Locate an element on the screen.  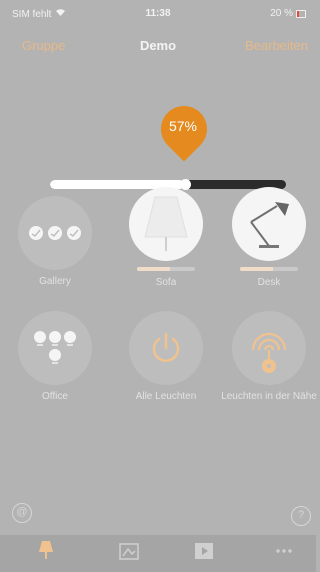
battery-label: 20 % is located at coordinates (281, 13).